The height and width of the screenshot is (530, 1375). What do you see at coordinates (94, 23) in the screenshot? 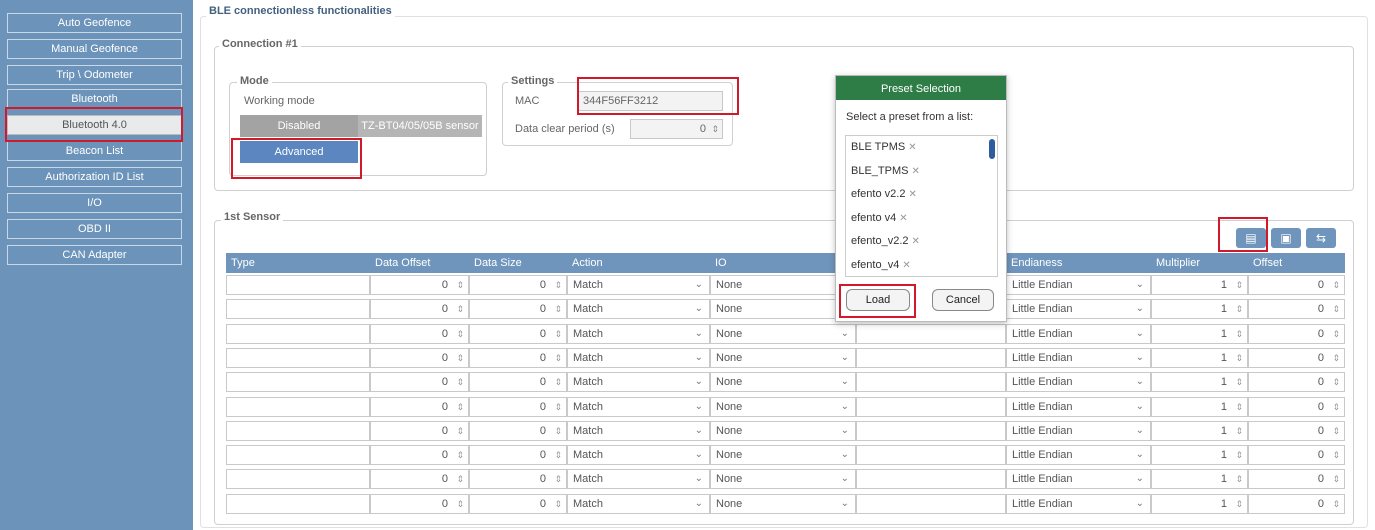
I see `sidebar-item-auto-geofence: Auto Geofence` at bounding box center [94, 23].